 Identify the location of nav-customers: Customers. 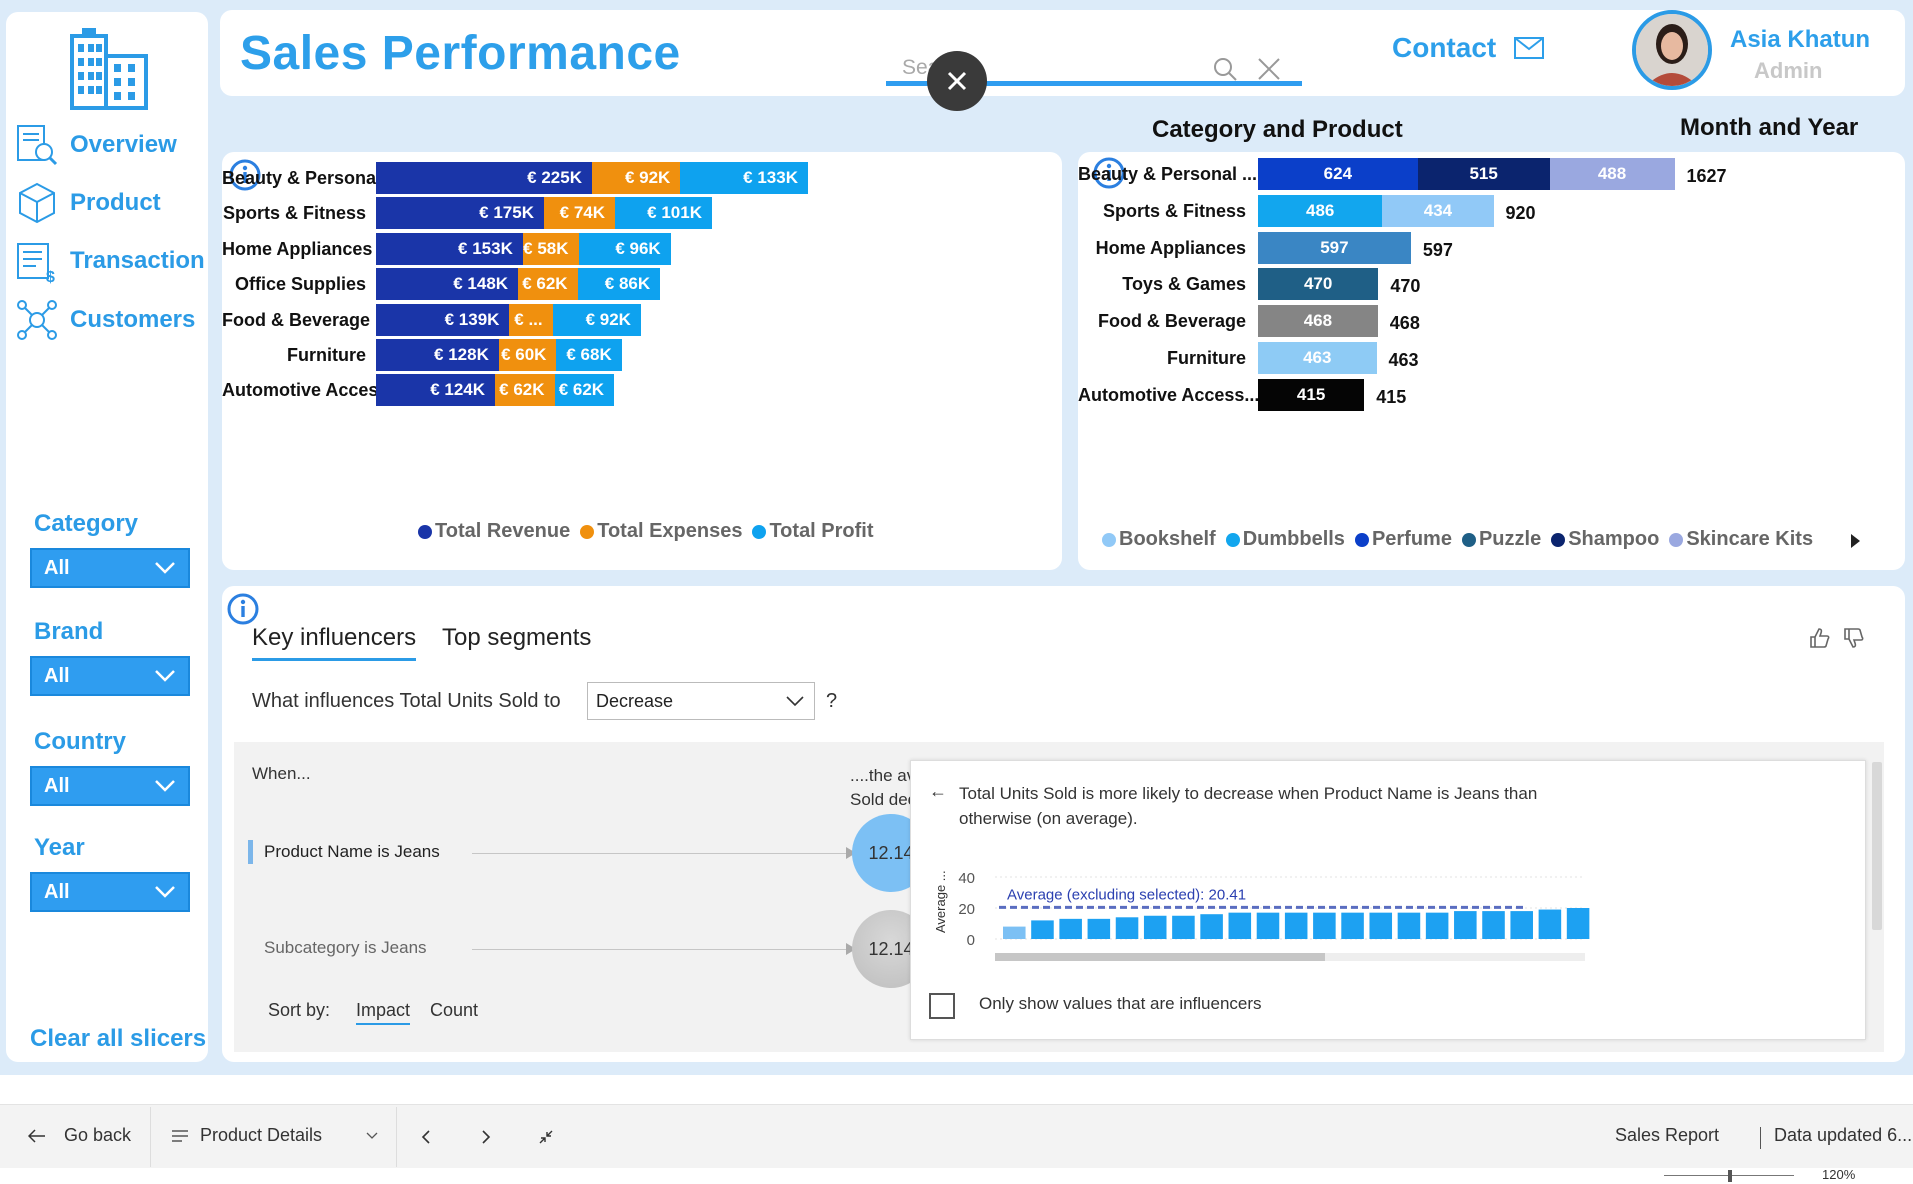
(104, 320).